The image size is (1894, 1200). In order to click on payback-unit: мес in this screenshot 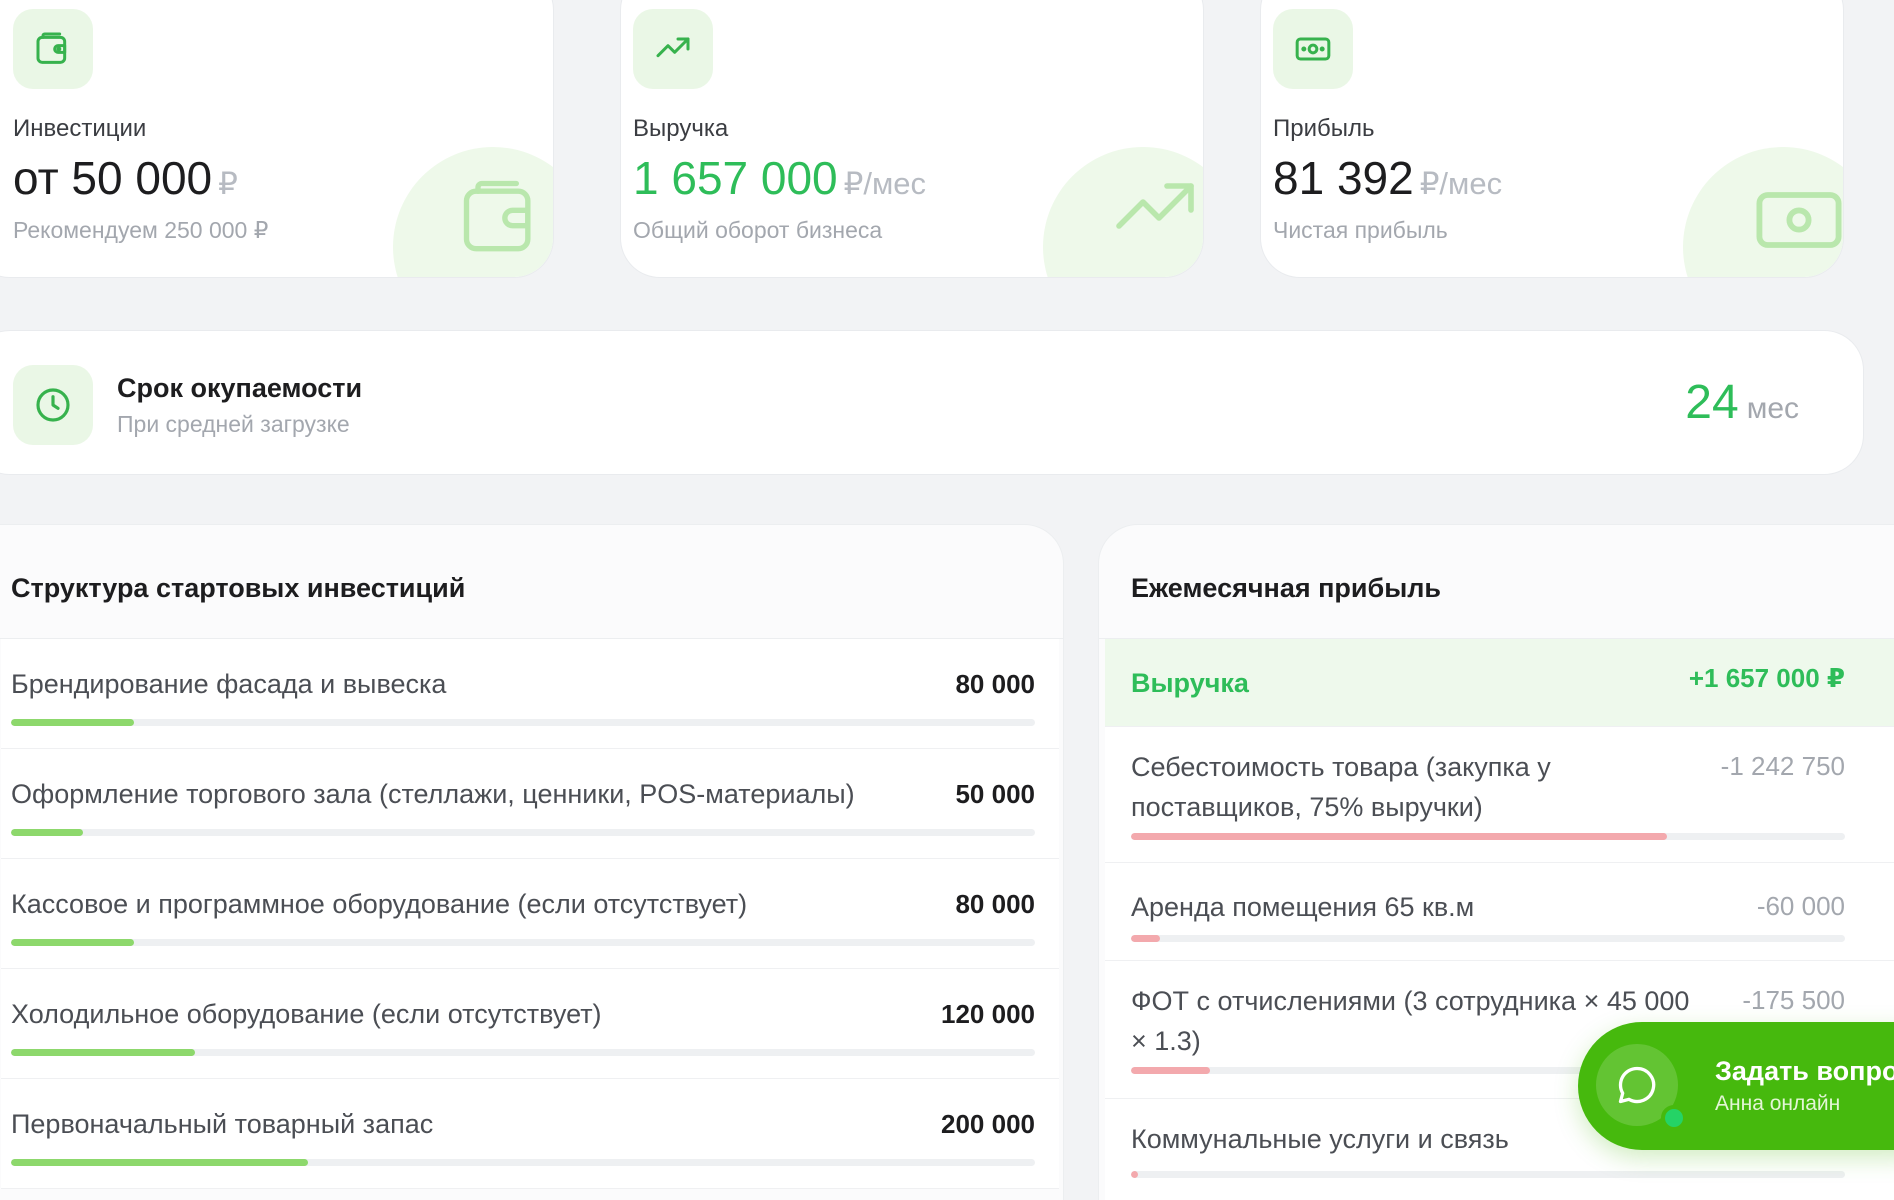, I will do `click(1772, 408)`.